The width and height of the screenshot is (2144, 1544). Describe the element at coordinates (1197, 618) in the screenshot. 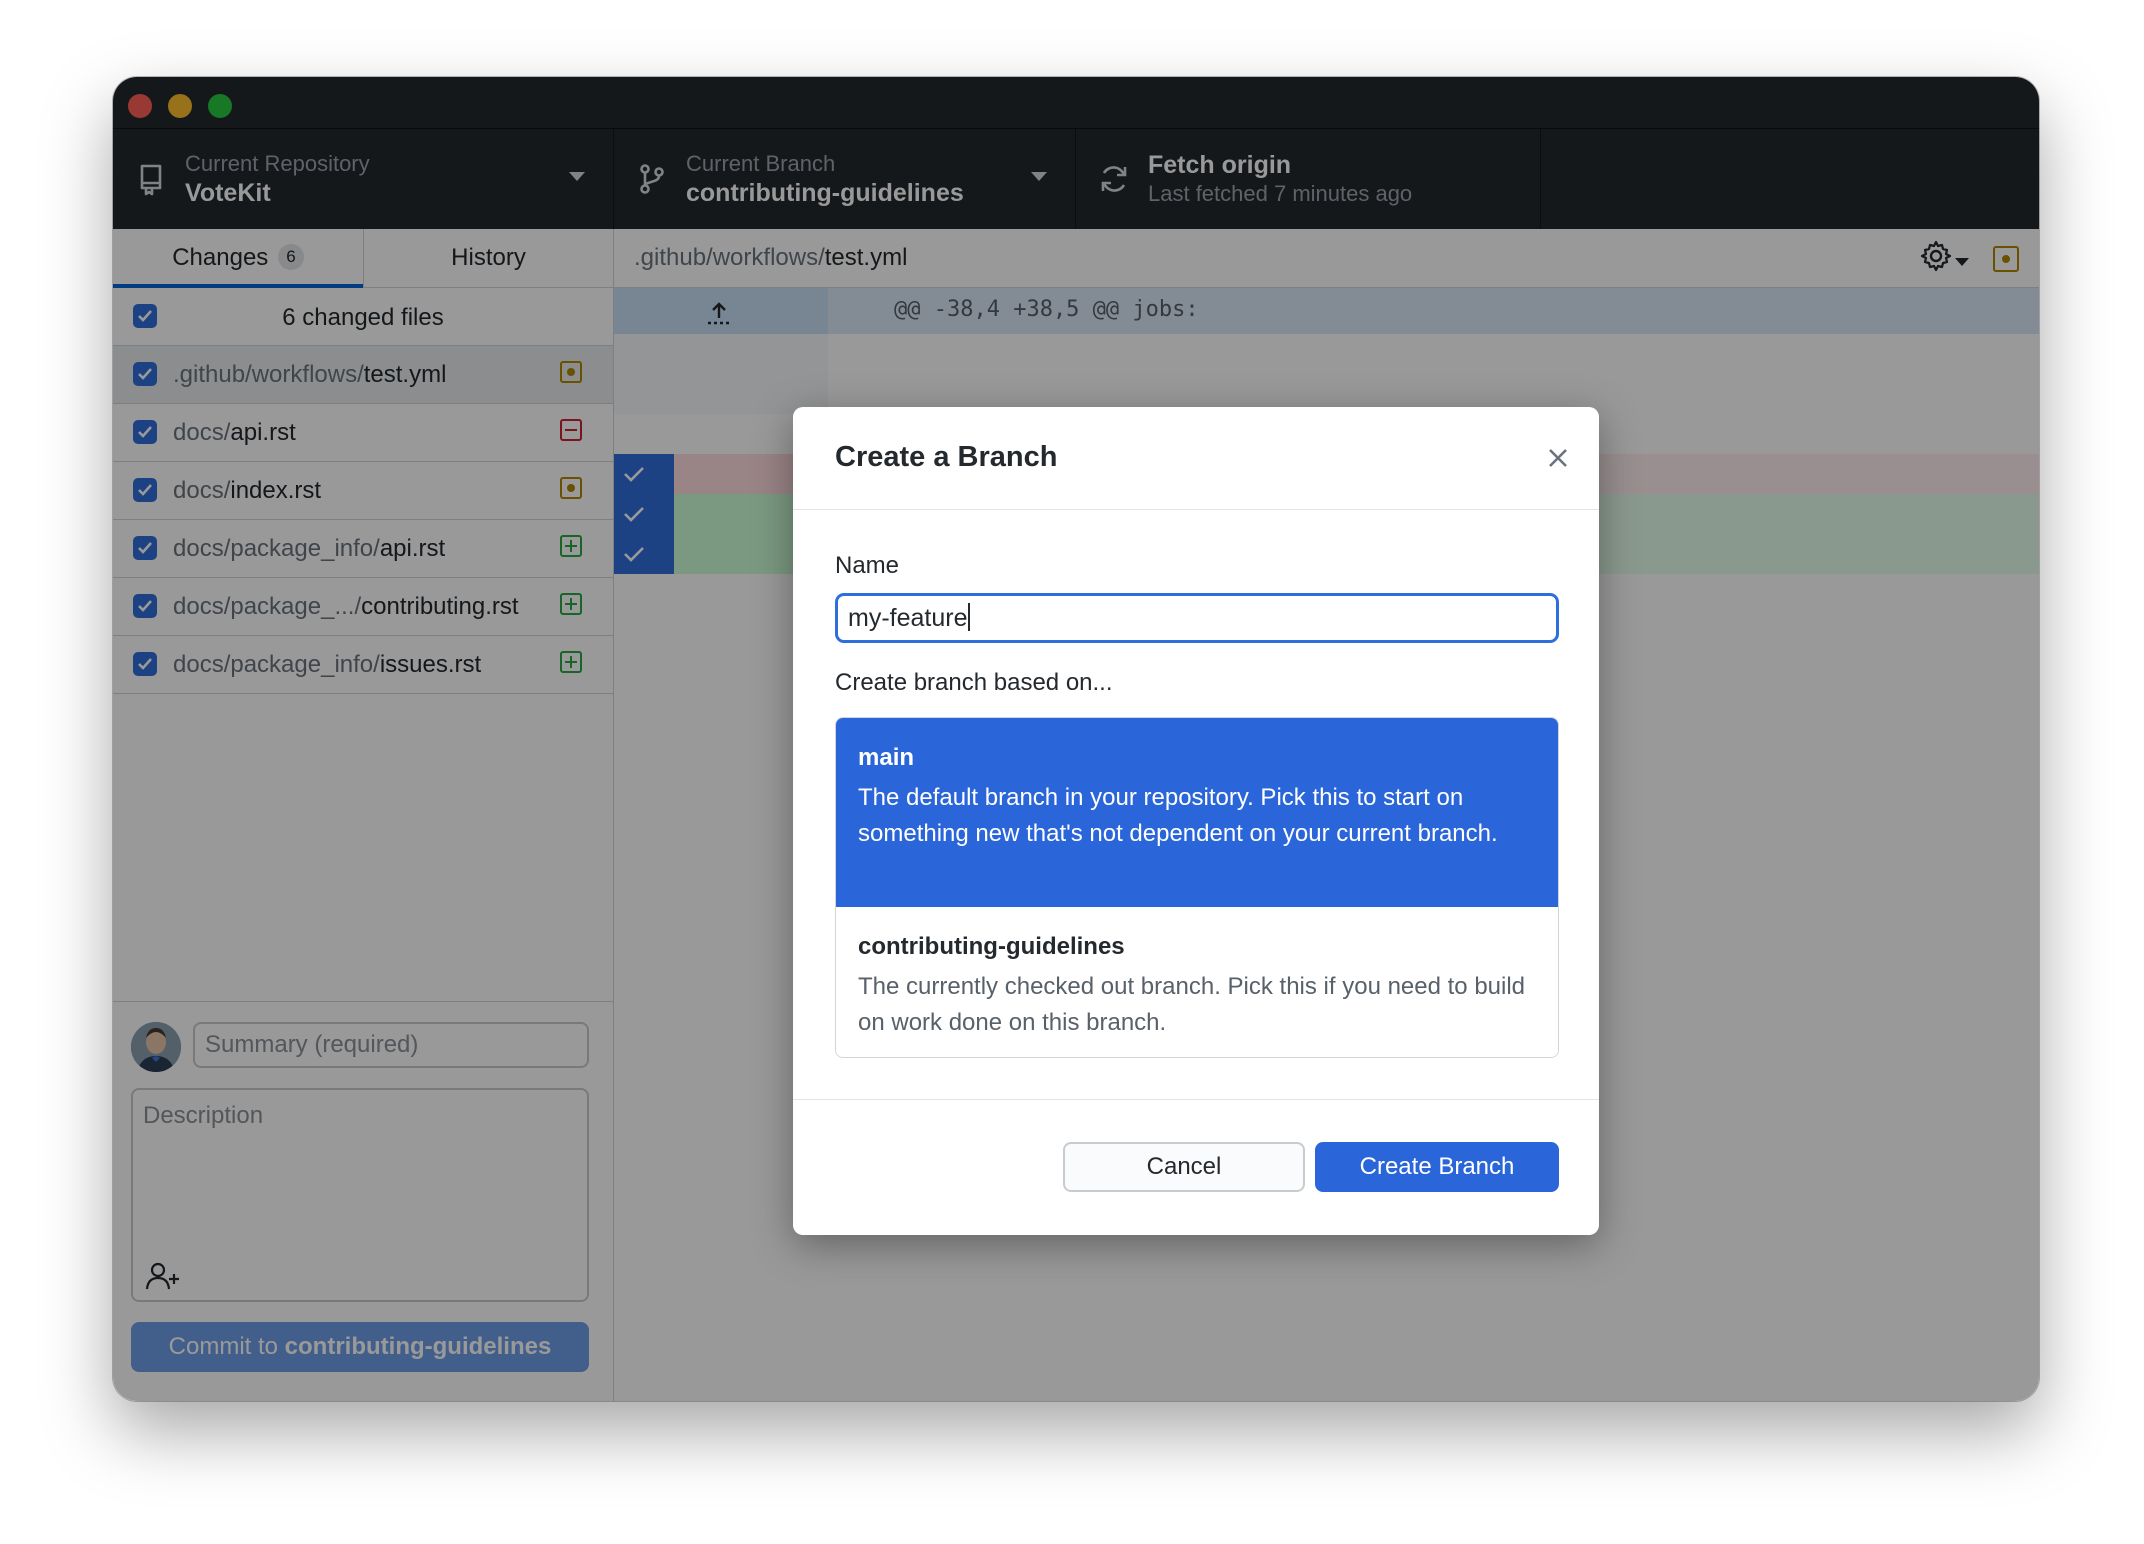

I see `branch-name-input: my-feature` at that location.